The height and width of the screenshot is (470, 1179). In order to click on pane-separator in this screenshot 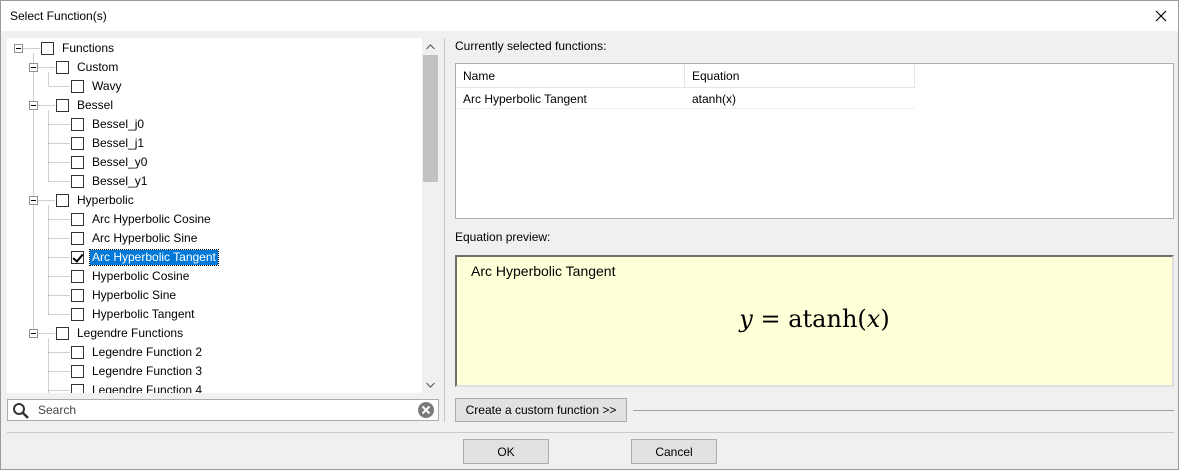, I will do `click(444, 230)`.